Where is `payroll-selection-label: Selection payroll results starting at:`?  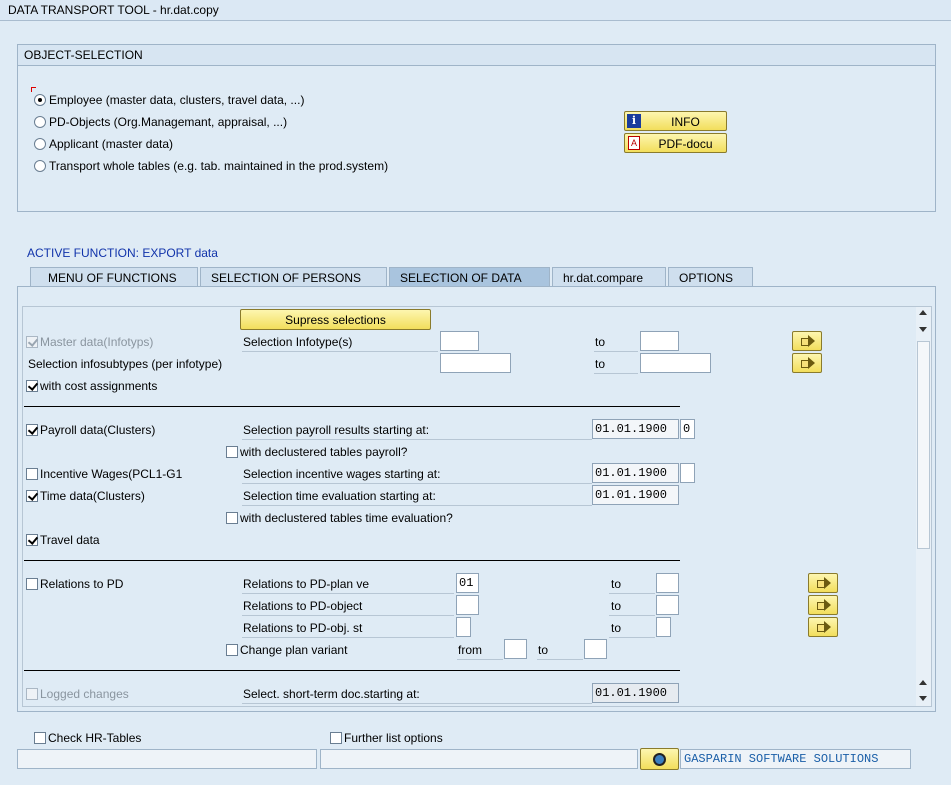
payroll-selection-label: Selection payroll results starting at: is located at coordinates (336, 430).